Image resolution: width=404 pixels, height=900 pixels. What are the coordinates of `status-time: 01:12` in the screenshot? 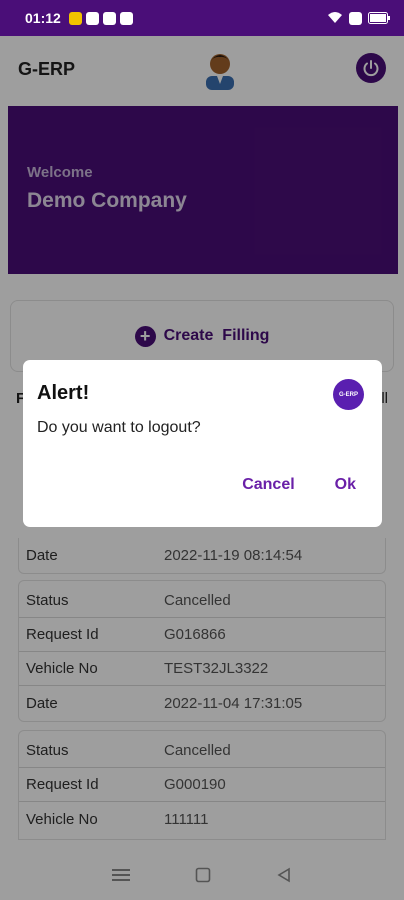 It's located at (43, 18).